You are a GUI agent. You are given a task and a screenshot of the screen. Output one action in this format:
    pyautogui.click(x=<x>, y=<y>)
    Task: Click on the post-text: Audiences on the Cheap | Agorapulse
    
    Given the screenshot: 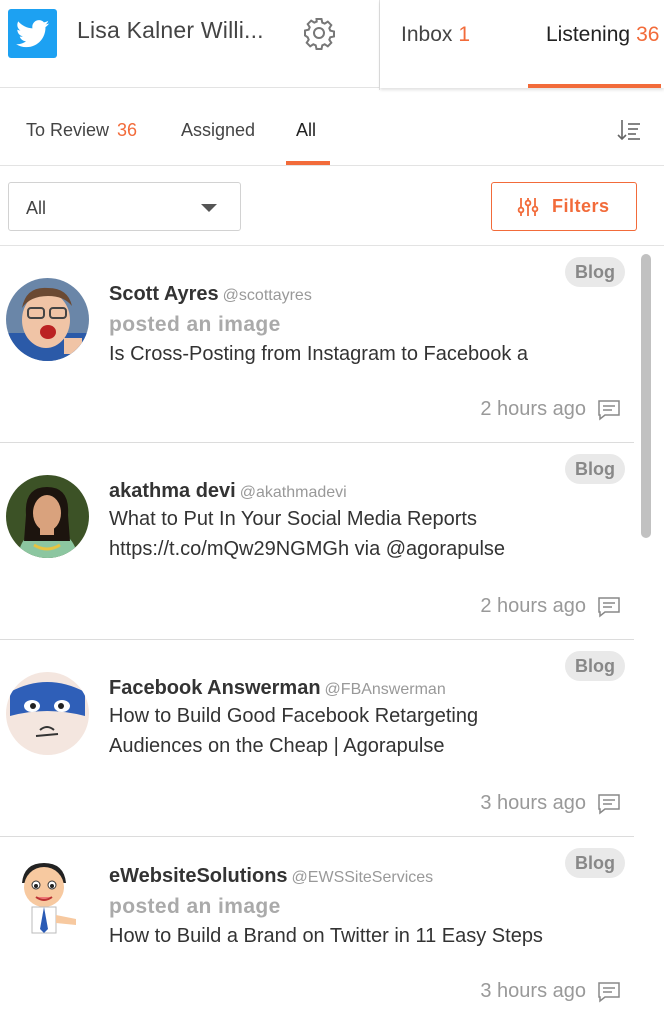 What is the action you would take?
    pyautogui.click(x=277, y=746)
    